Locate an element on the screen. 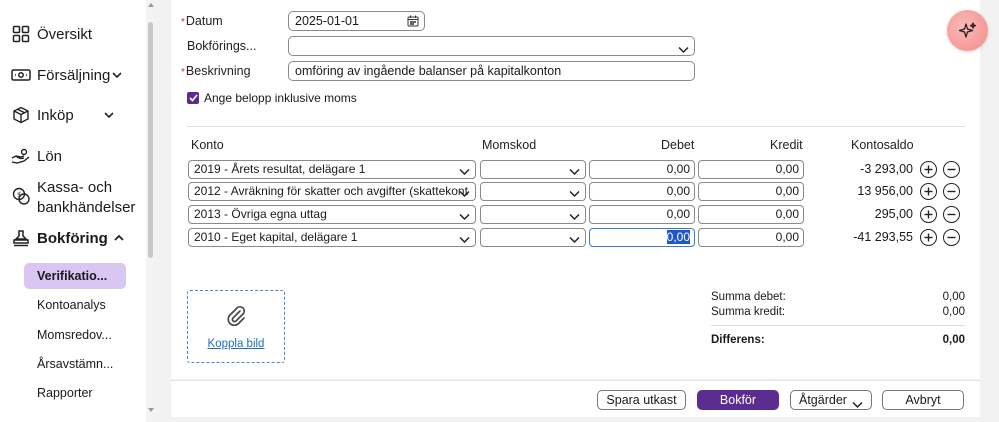  scroll-down-arrow-icon is located at coordinates (151, 410).